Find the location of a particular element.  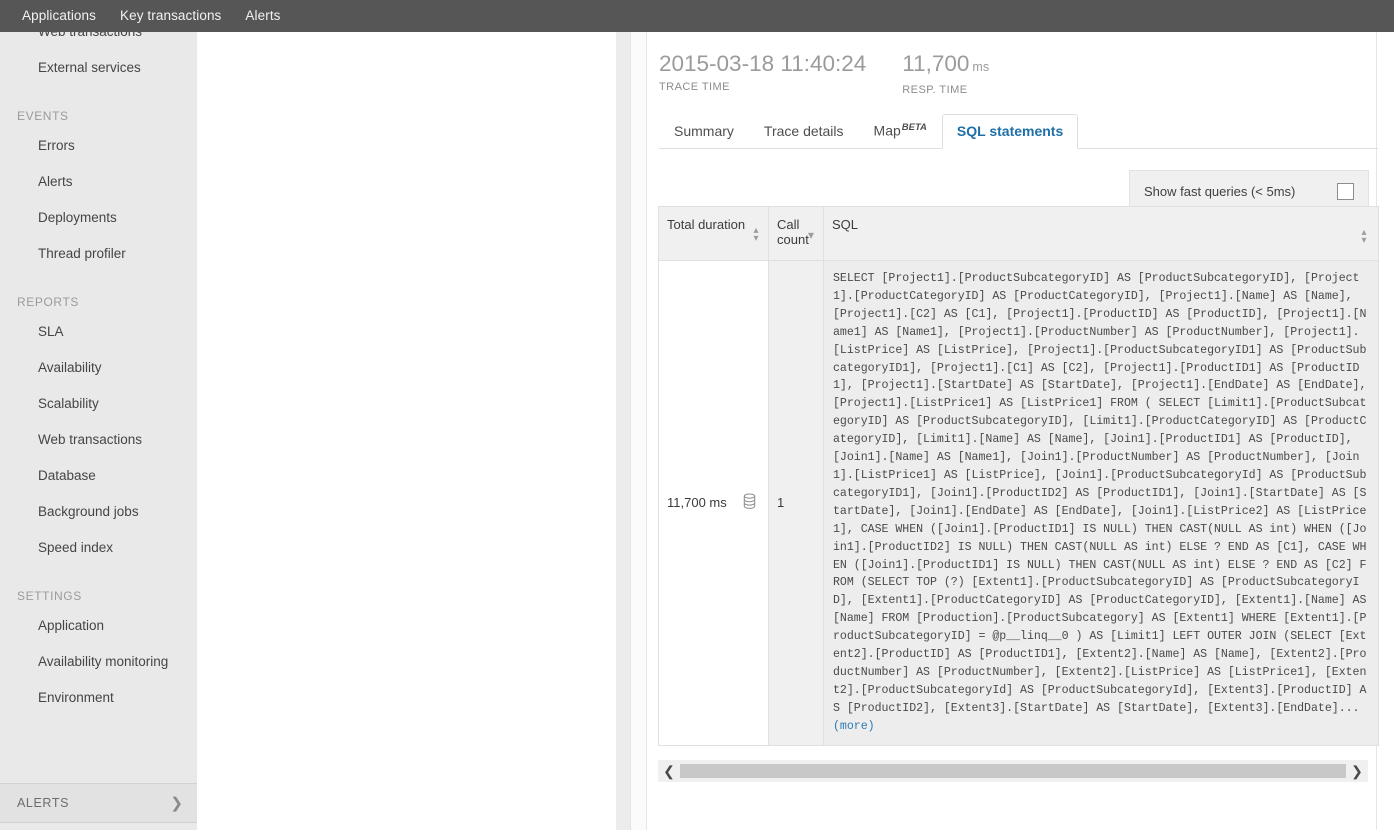

sidebar-item-web-transactions-clipped: Web transactions is located at coordinates (98, 41).